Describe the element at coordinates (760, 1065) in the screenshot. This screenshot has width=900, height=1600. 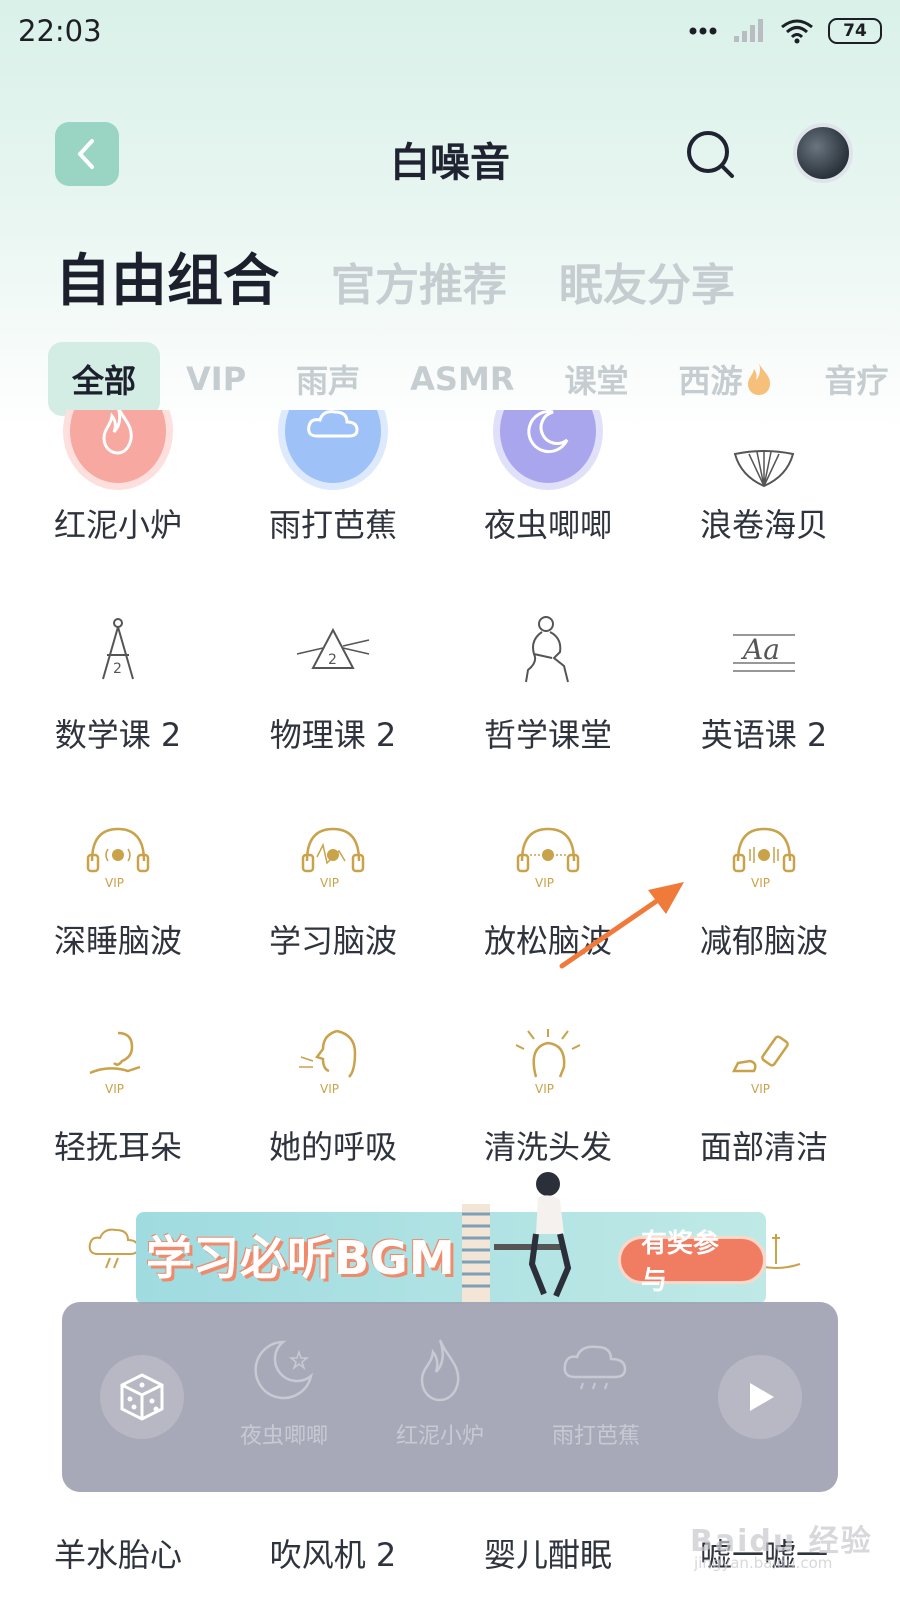
I see `cleanser-icon: VIP` at that location.